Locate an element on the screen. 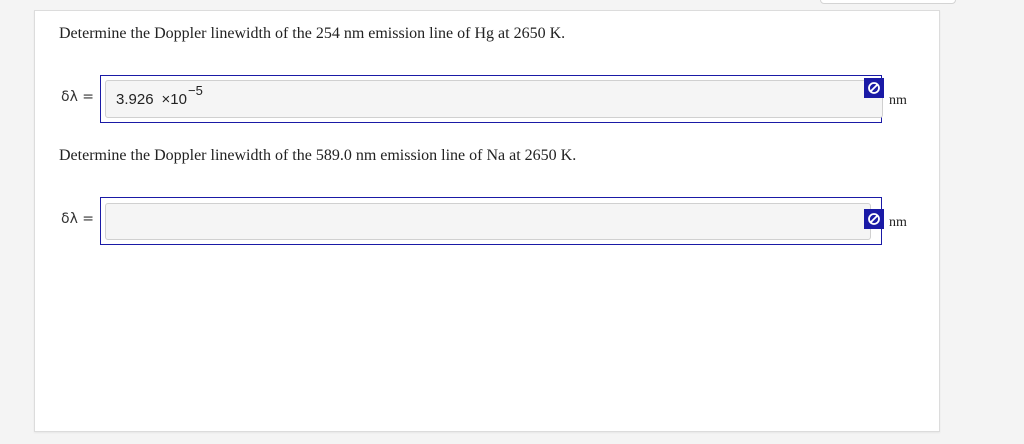  unit-label-2: nm is located at coordinates (898, 222).